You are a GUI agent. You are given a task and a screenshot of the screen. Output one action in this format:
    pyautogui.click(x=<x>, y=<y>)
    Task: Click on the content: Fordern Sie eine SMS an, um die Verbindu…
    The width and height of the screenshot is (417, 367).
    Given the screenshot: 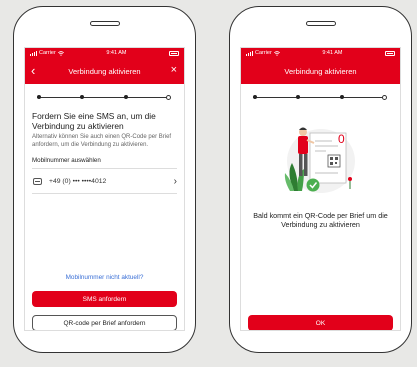 What is the action you would take?
    pyautogui.click(x=104, y=152)
    